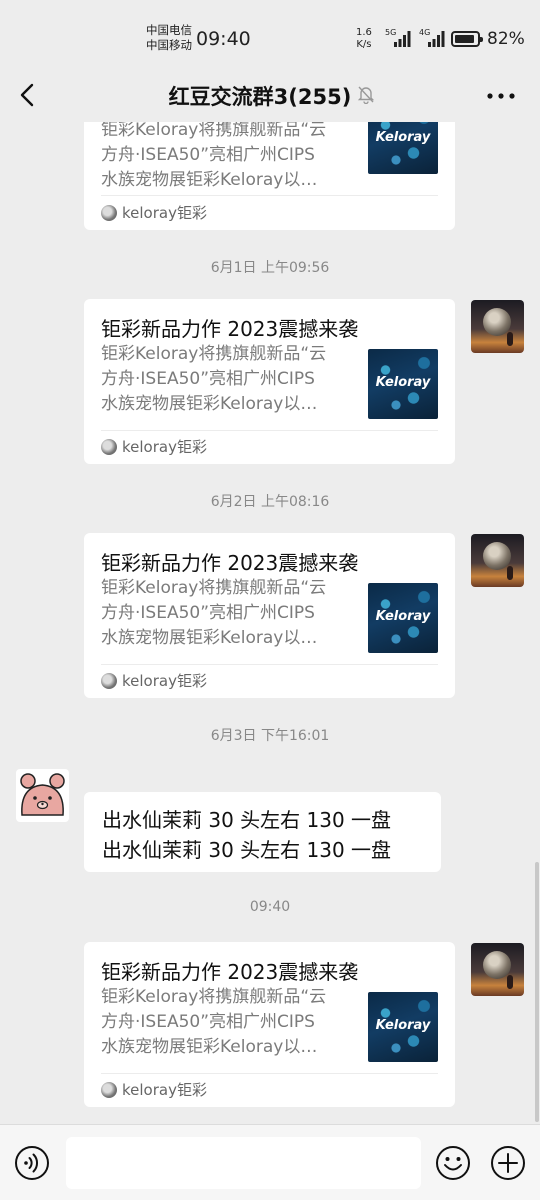 This screenshot has width=540, height=1200. Describe the element at coordinates (537, 992) in the screenshot. I see `scrollbar` at that location.